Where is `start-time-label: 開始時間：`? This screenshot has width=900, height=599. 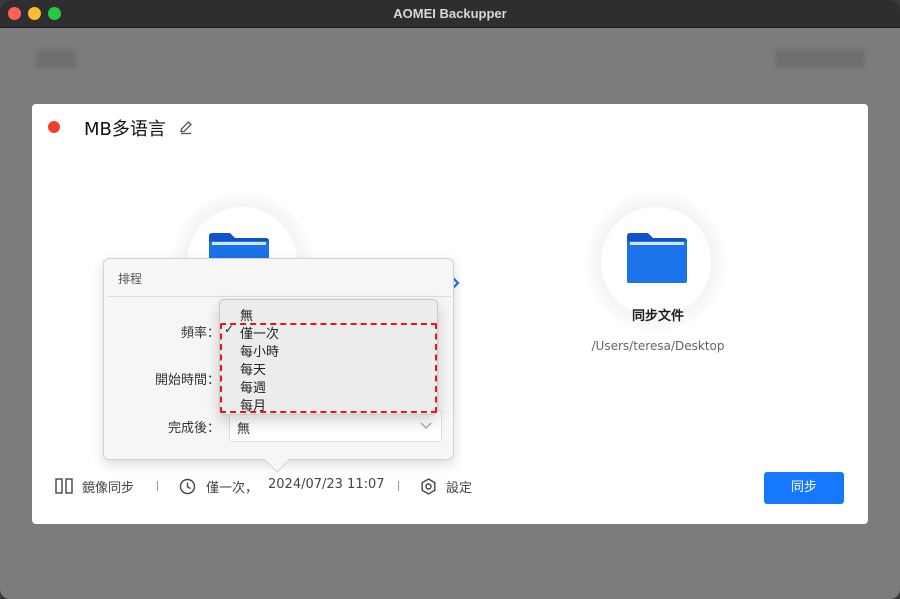
start-time-label: 開始時間： is located at coordinates (187, 380).